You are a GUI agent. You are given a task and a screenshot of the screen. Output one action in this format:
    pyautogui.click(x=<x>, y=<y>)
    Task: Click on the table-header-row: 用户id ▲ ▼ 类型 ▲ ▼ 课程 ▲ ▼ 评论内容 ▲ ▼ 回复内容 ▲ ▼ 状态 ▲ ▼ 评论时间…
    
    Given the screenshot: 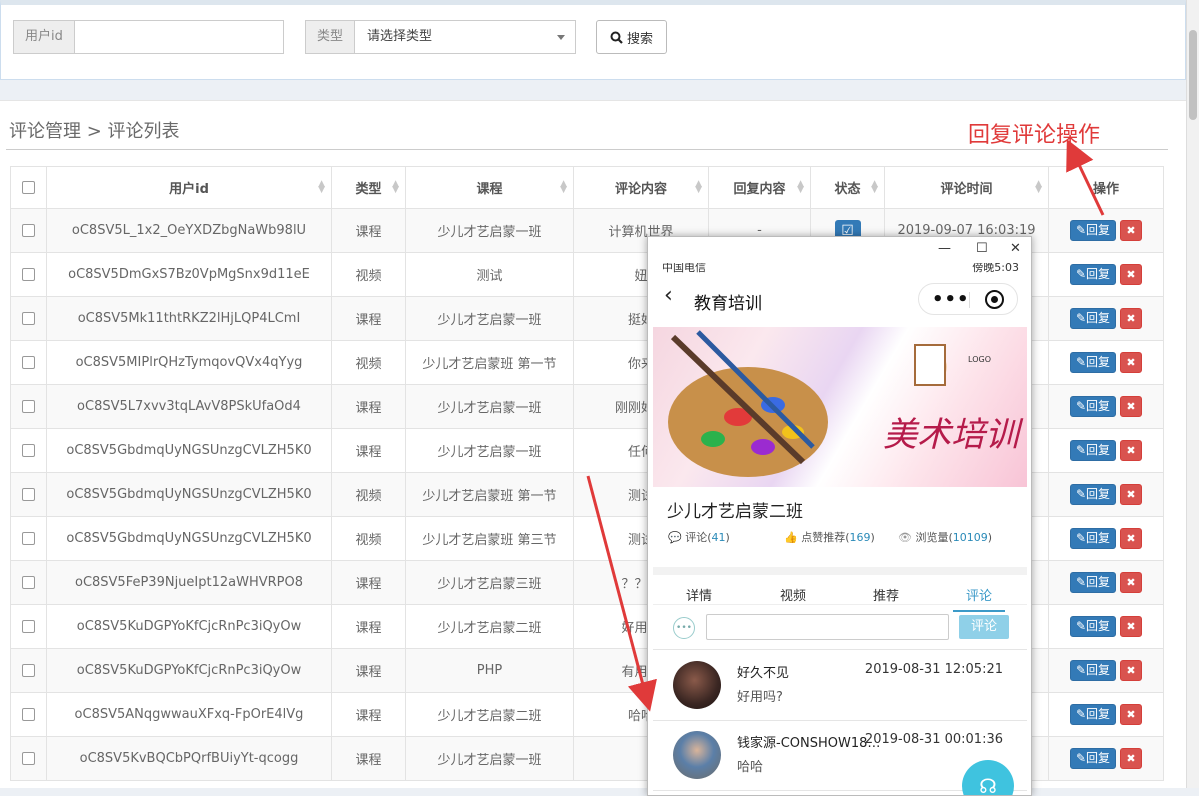 What is the action you would take?
    pyautogui.click(x=587, y=187)
    